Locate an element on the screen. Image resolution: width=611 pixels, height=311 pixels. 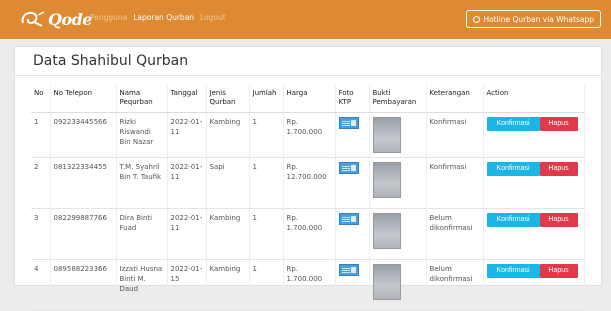
cell-telepon: 092233445566 is located at coordinates (83, 135).